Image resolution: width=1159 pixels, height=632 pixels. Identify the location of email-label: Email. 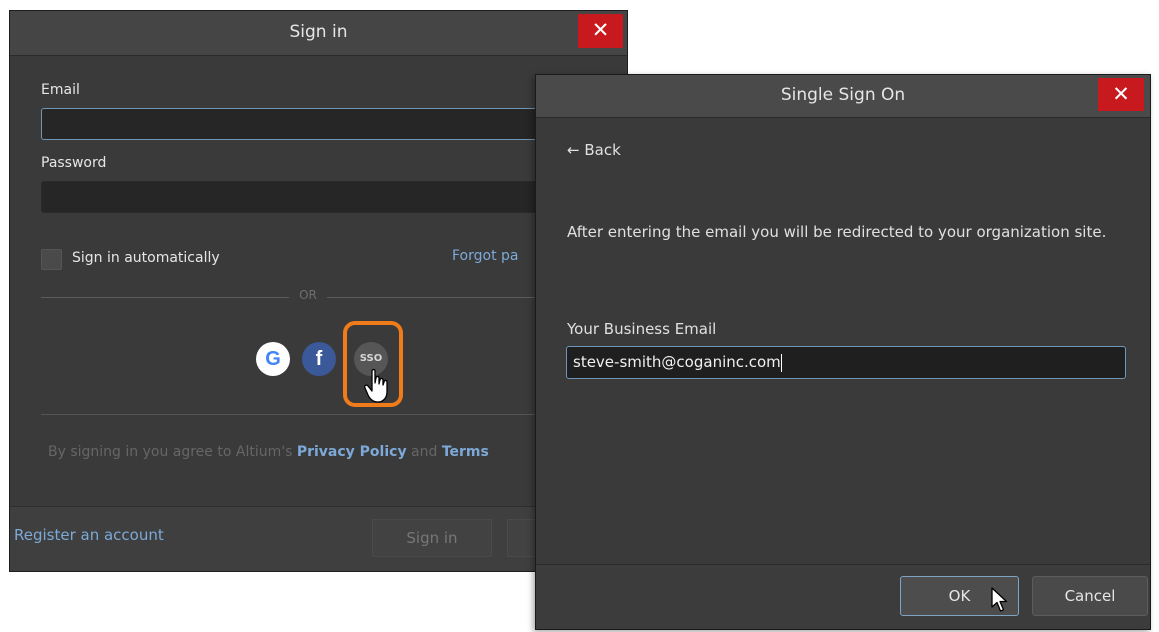
(60, 90).